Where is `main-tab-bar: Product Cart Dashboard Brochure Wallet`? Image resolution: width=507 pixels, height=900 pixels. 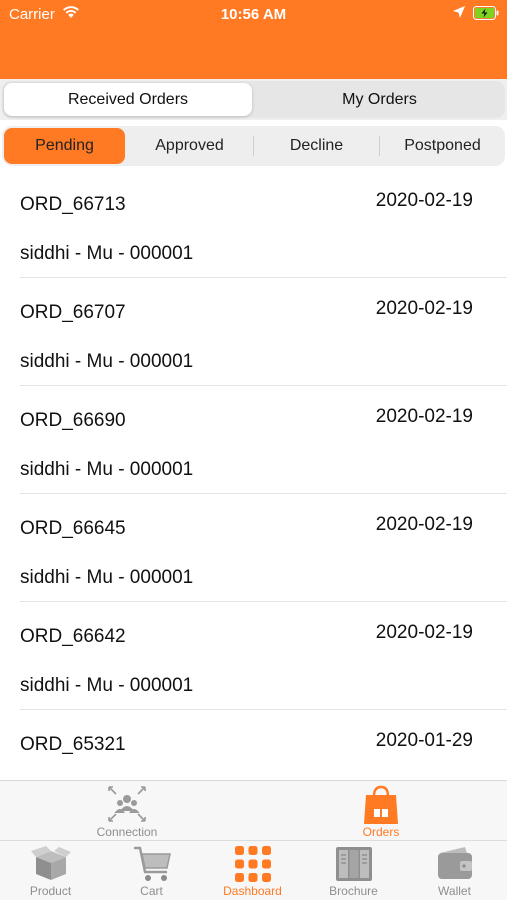 main-tab-bar: Product Cart Dashboard Brochure Wallet is located at coordinates (253, 870).